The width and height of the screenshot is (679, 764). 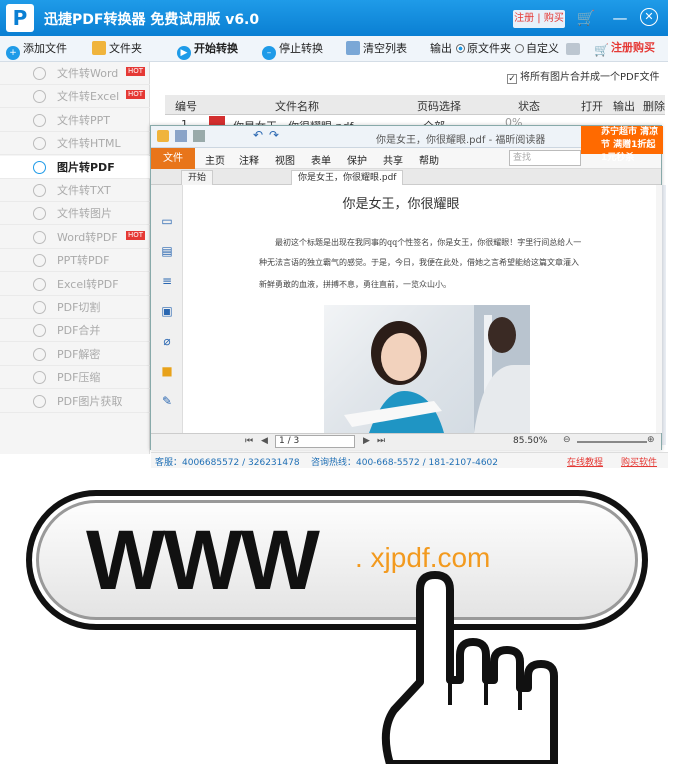 What do you see at coordinates (167, 341) in the screenshot?
I see `attachment-icon: ⌀` at bounding box center [167, 341].